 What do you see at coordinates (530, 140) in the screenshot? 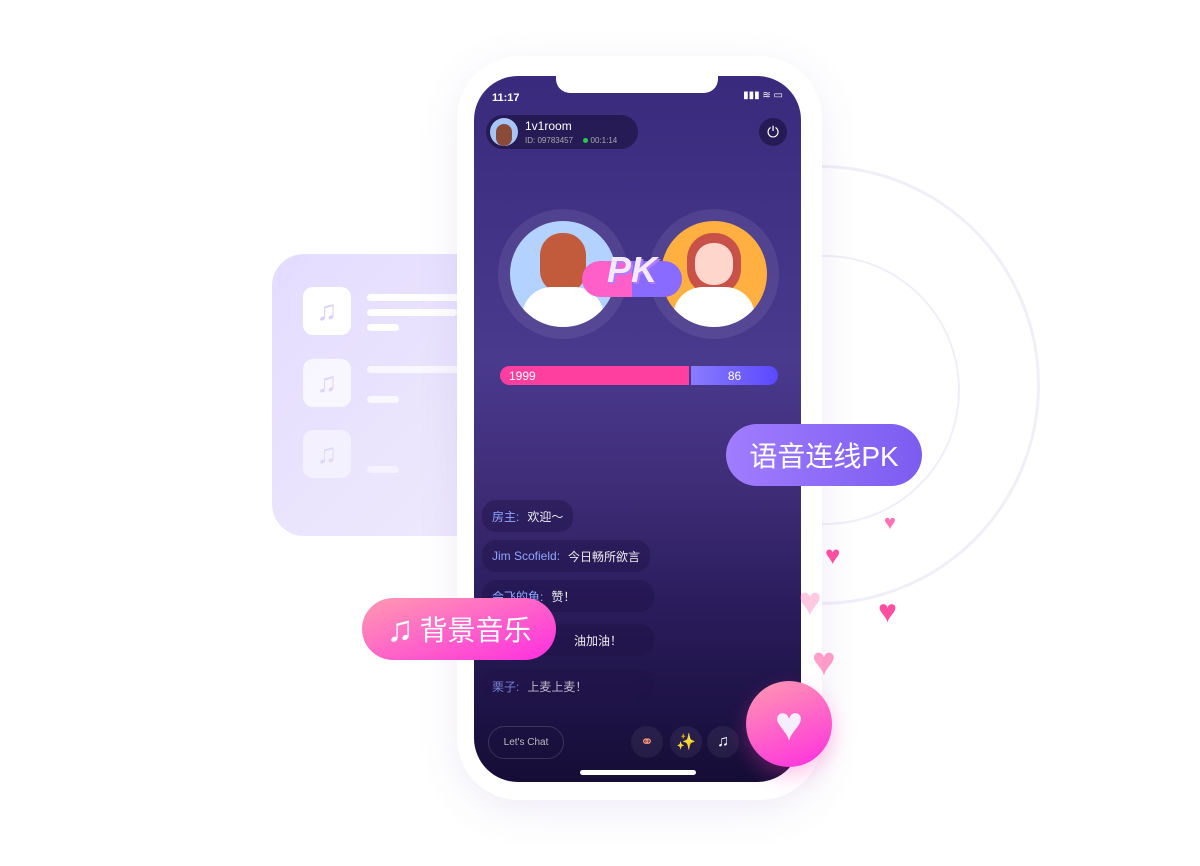
I see `room-id-label: ID:` at bounding box center [530, 140].